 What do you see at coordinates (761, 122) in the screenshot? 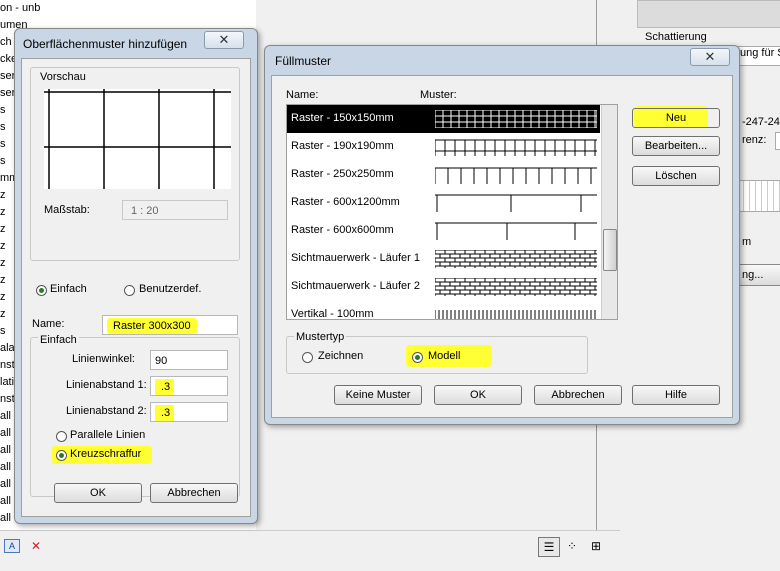
I see `properties-fragment-value: -247-247` at bounding box center [761, 122].